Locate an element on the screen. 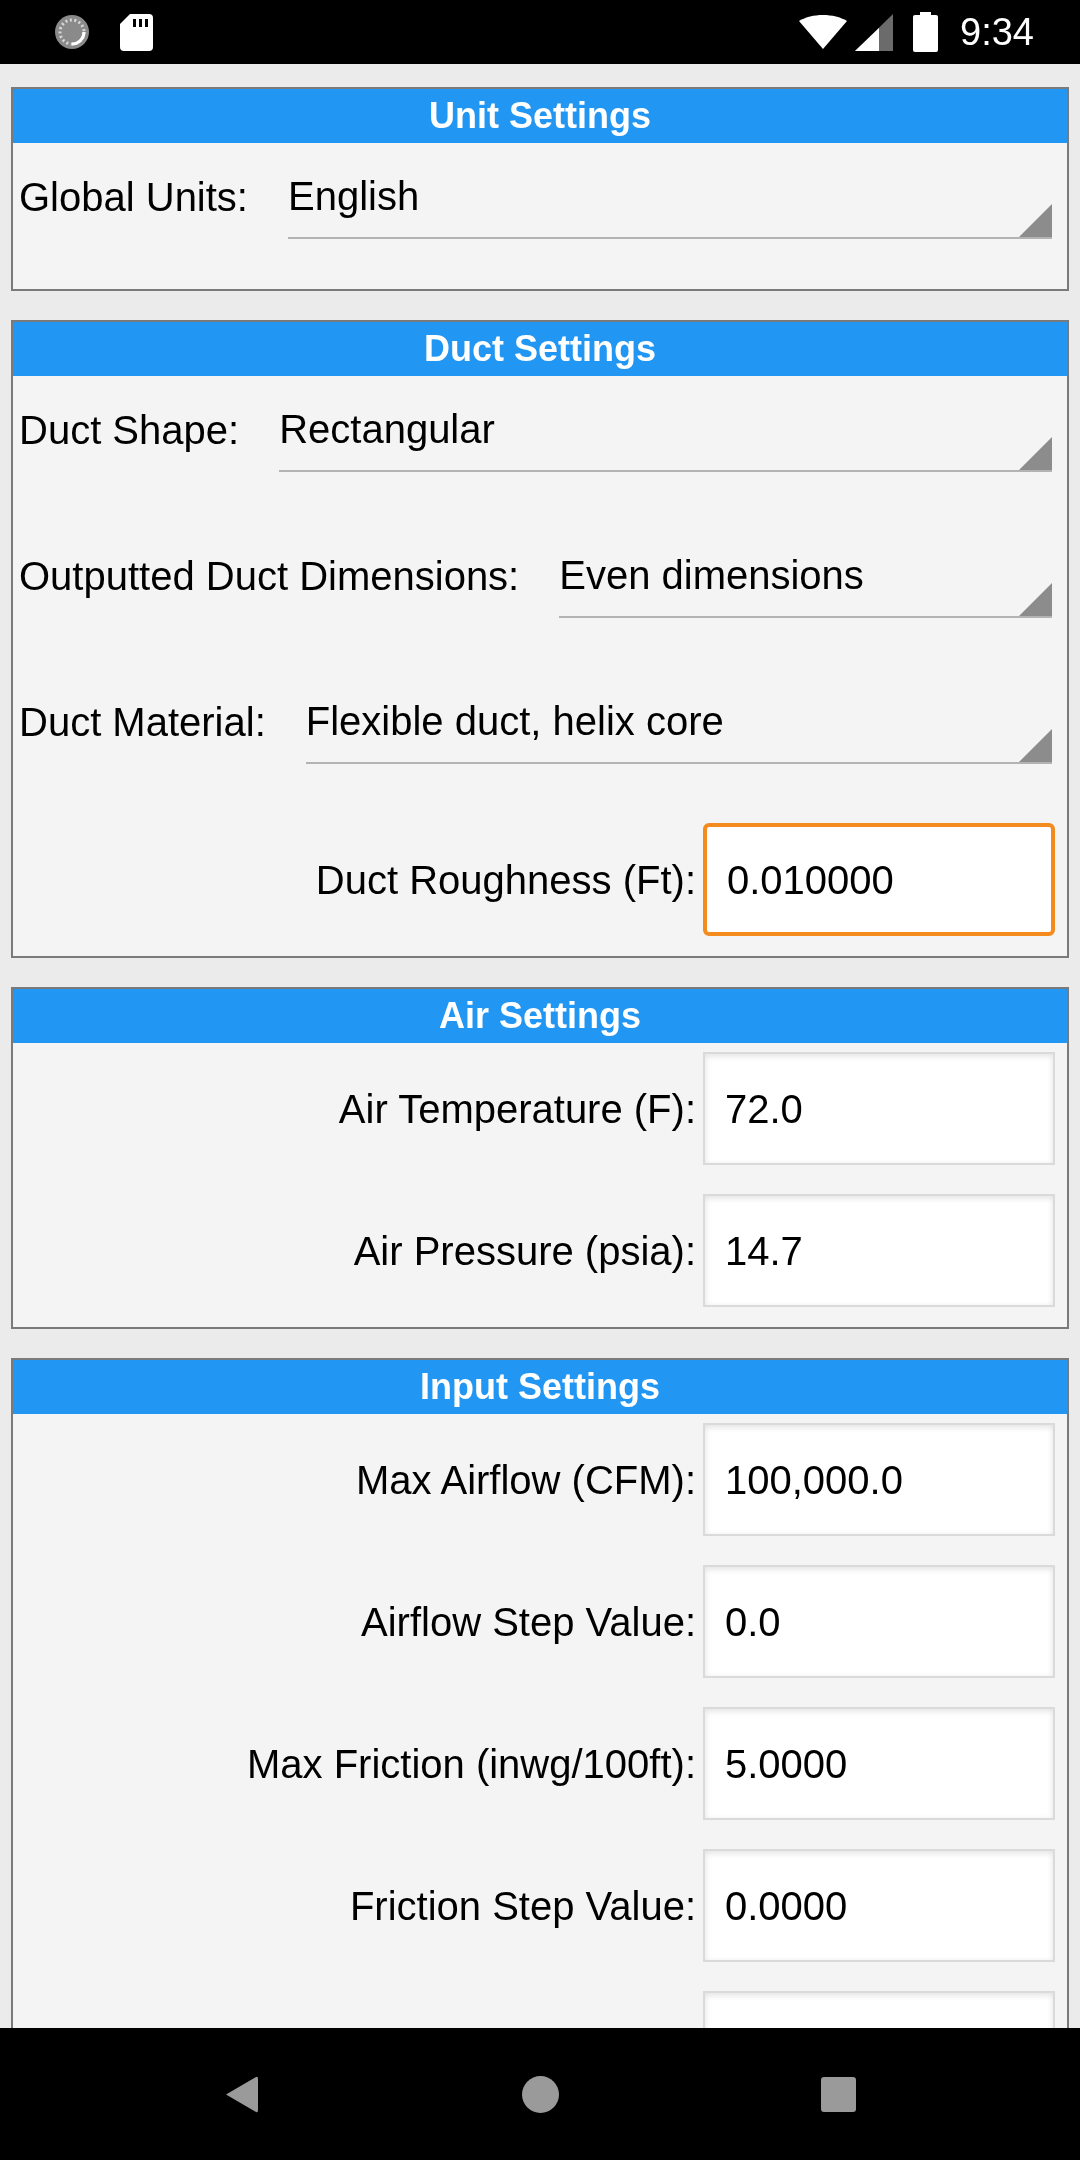 This screenshot has width=1080, height=2160. field-label: Duct Material: is located at coordinates (142, 722).